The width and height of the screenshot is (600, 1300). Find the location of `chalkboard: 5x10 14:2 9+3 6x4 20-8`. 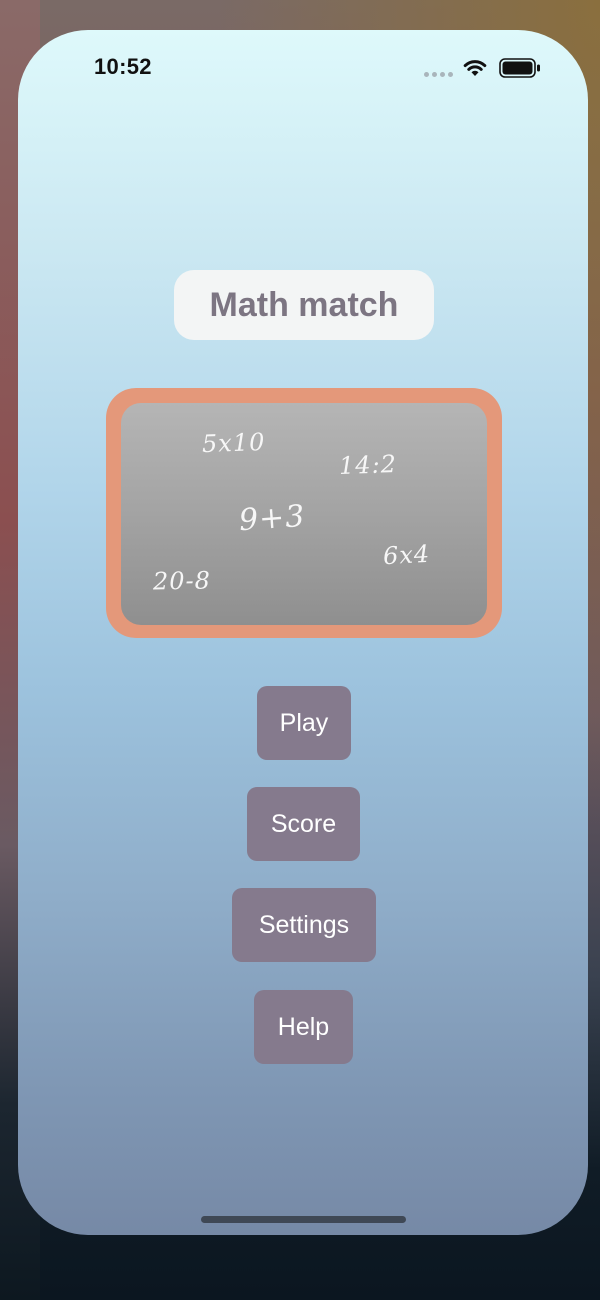

chalkboard: 5x10 14:2 9+3 6x4 20-8 is located at coordinates (304, 514).